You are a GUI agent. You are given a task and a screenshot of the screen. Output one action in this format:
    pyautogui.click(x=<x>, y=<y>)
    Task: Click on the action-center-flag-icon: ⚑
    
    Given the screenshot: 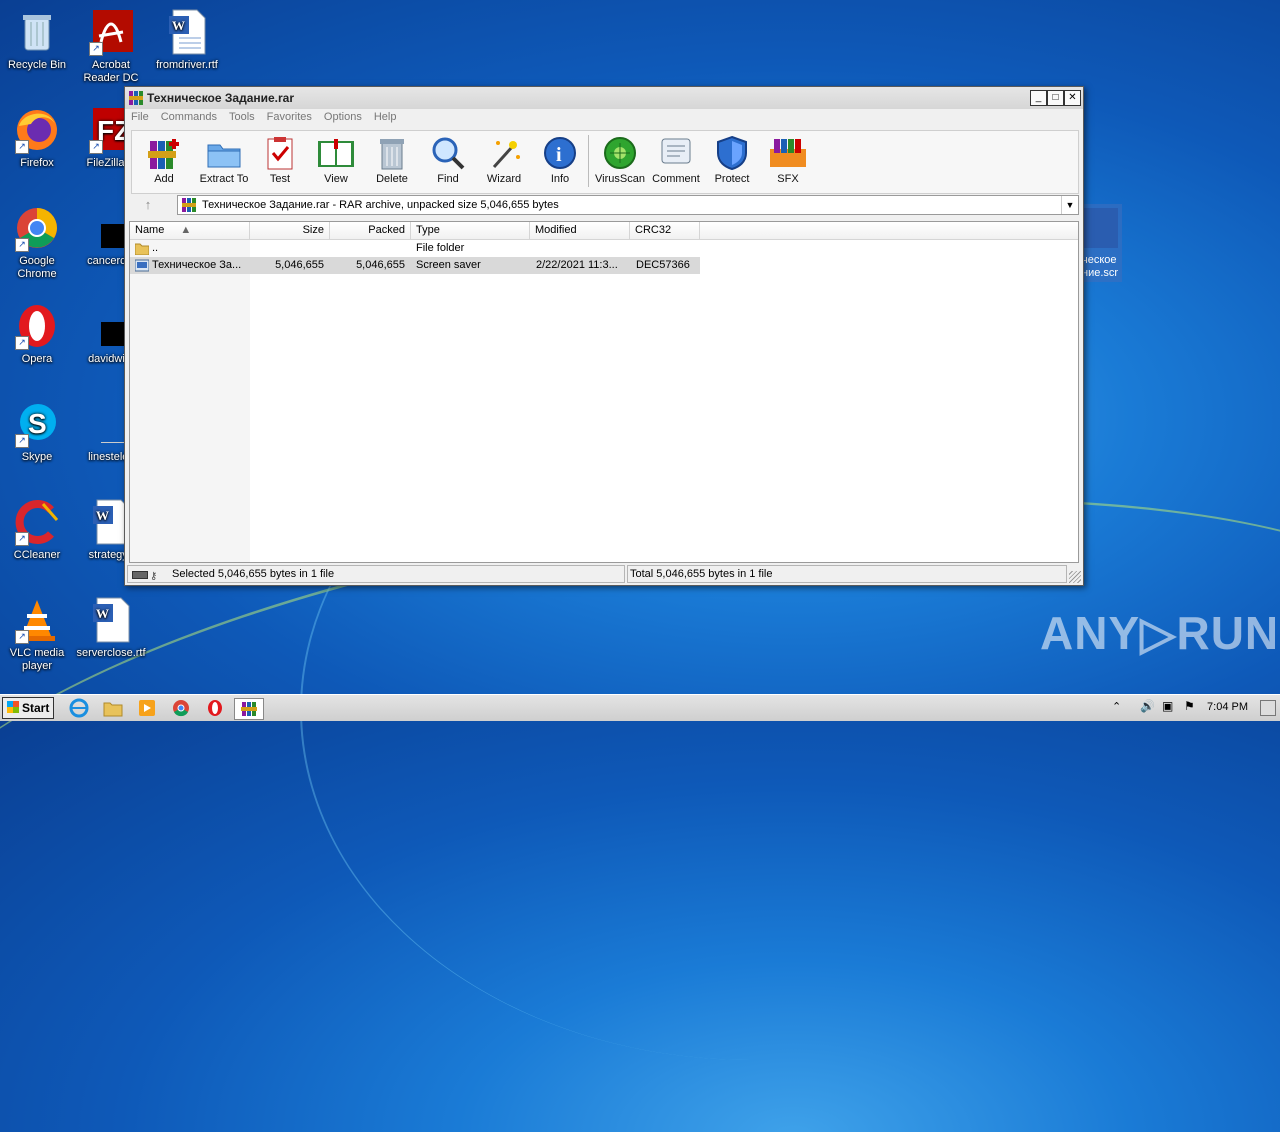 What is the action you would take?
    pyautogui.click(x=1189, y=706)
    